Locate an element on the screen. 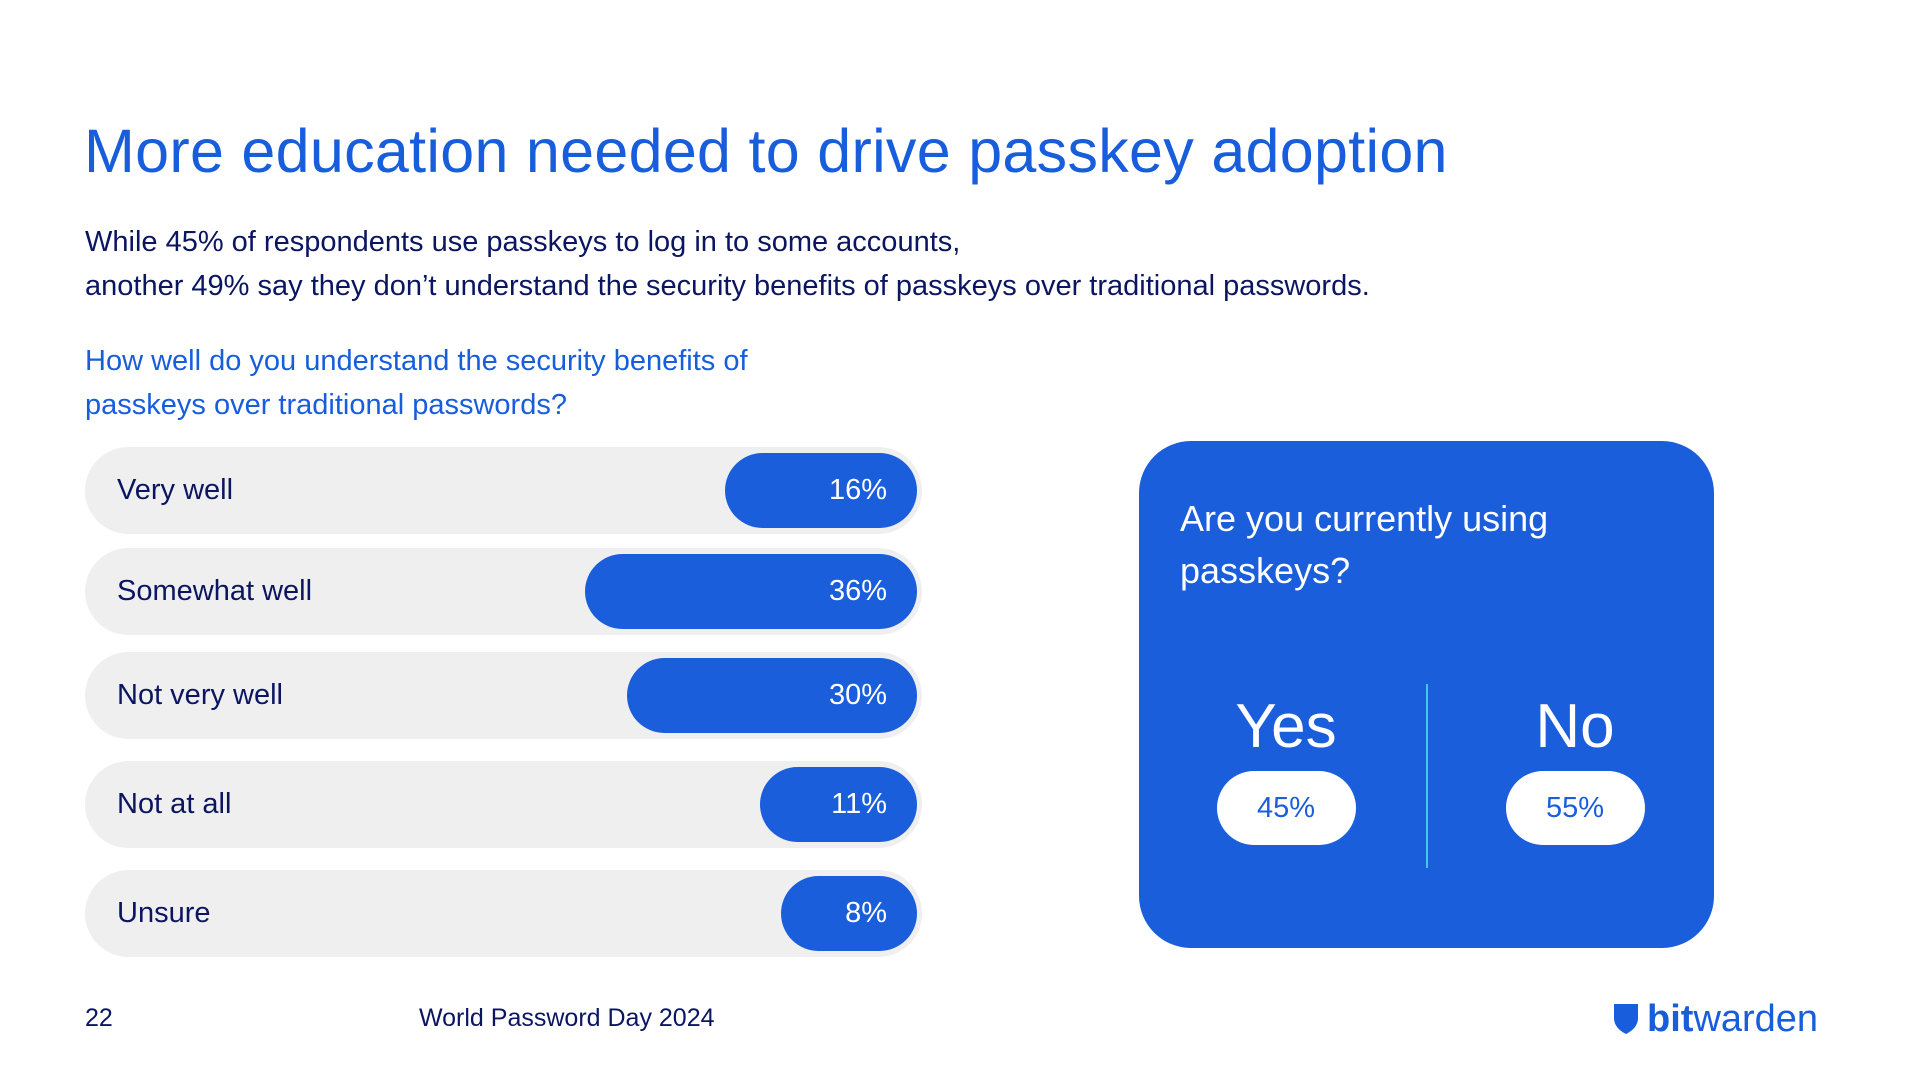 The width and height of the screenshot is (1920, 1080). answer-no-value: 55% is located at coordinates (1575, 808).